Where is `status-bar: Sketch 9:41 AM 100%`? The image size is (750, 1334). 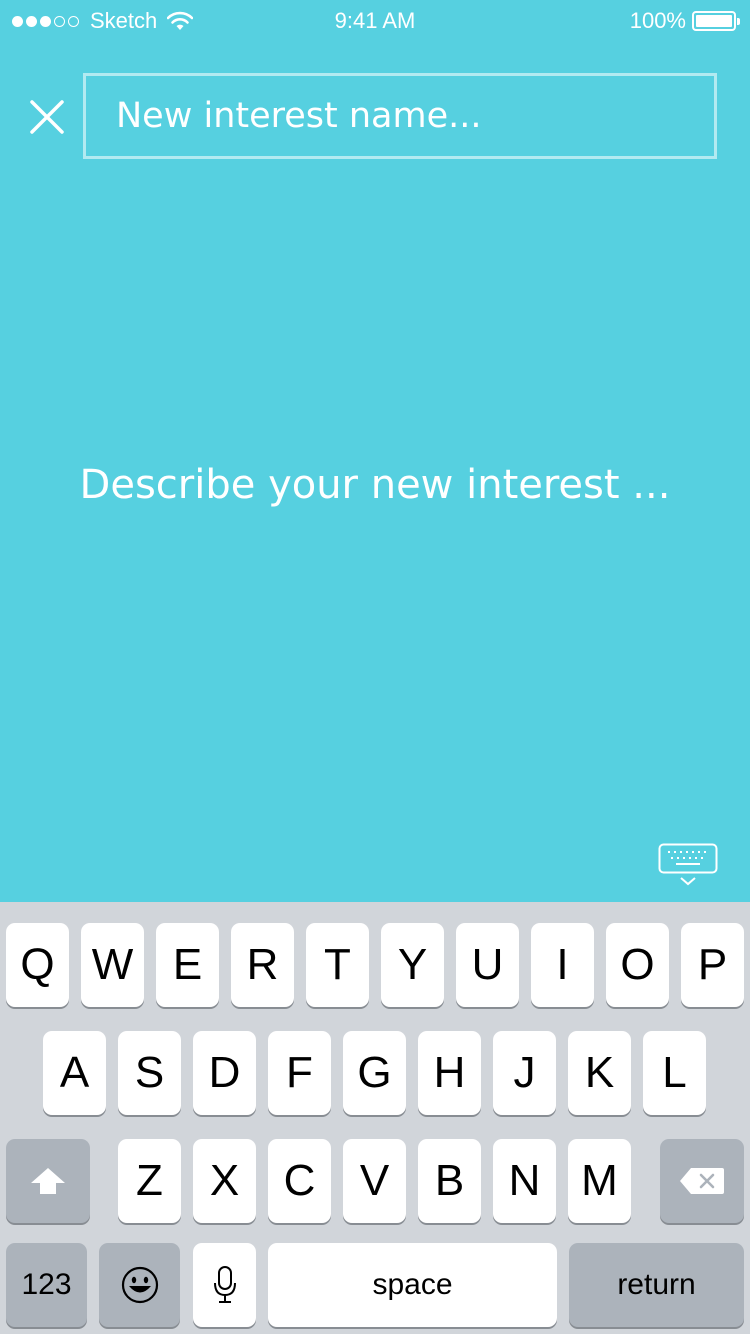
status-bar: Sketch 9:41 AM 100% is located at coordinates (375, 20).